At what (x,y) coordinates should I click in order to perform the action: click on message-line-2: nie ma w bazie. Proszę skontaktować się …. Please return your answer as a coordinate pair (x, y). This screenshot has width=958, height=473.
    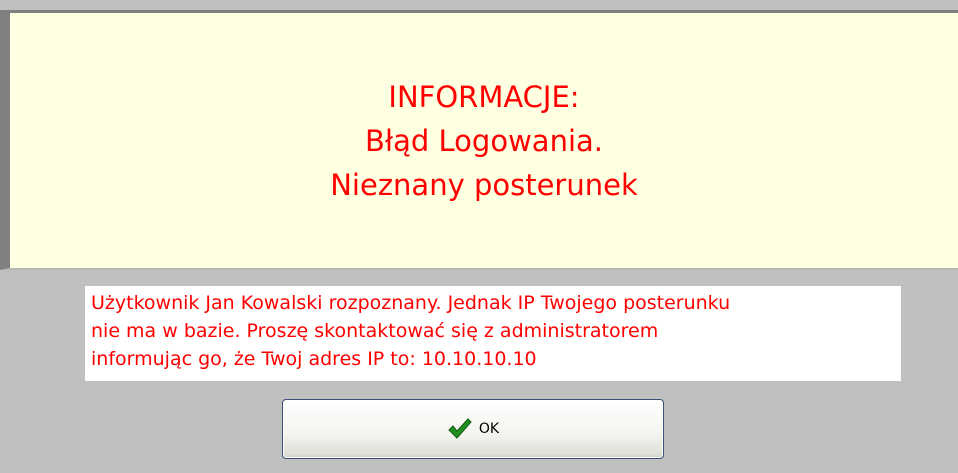
    Looking at the image, I should click on (375, 331).